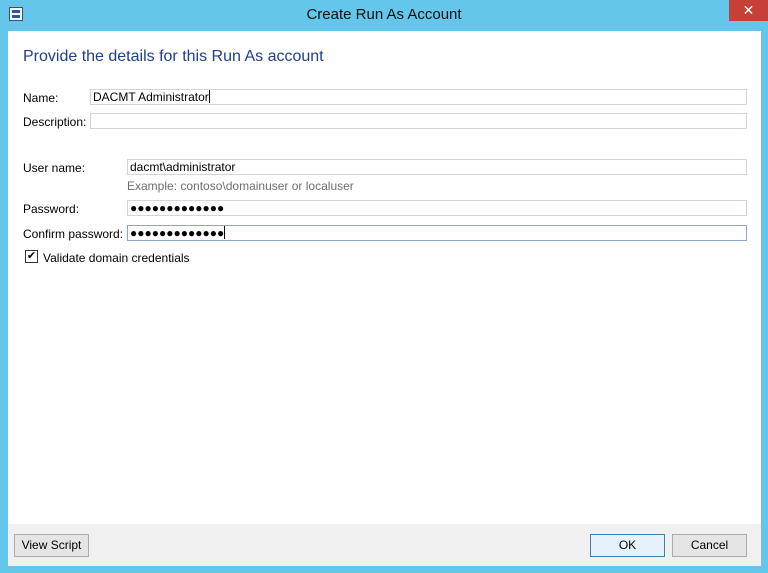 The height and width of the screenshot is (573, 768). I want to click on password-label: Password:, so click(51, 209).